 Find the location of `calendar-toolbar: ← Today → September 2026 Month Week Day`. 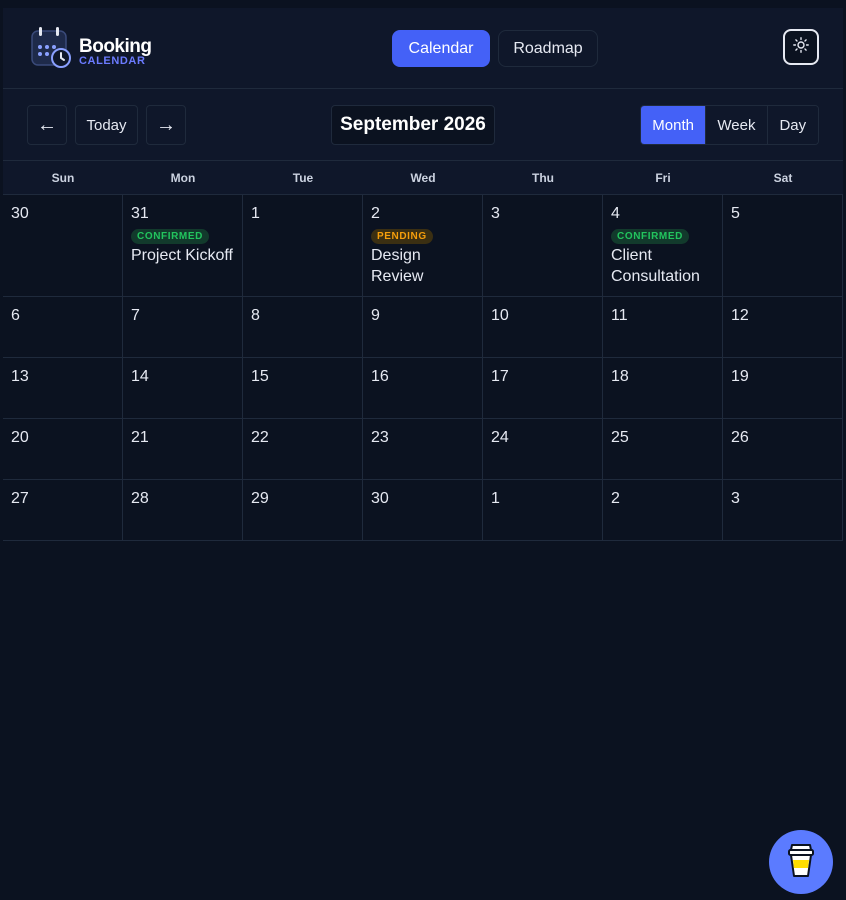

calendar-toolbar: ← Today → September 2026 Month Week Day is located at coordinates (423, 125).